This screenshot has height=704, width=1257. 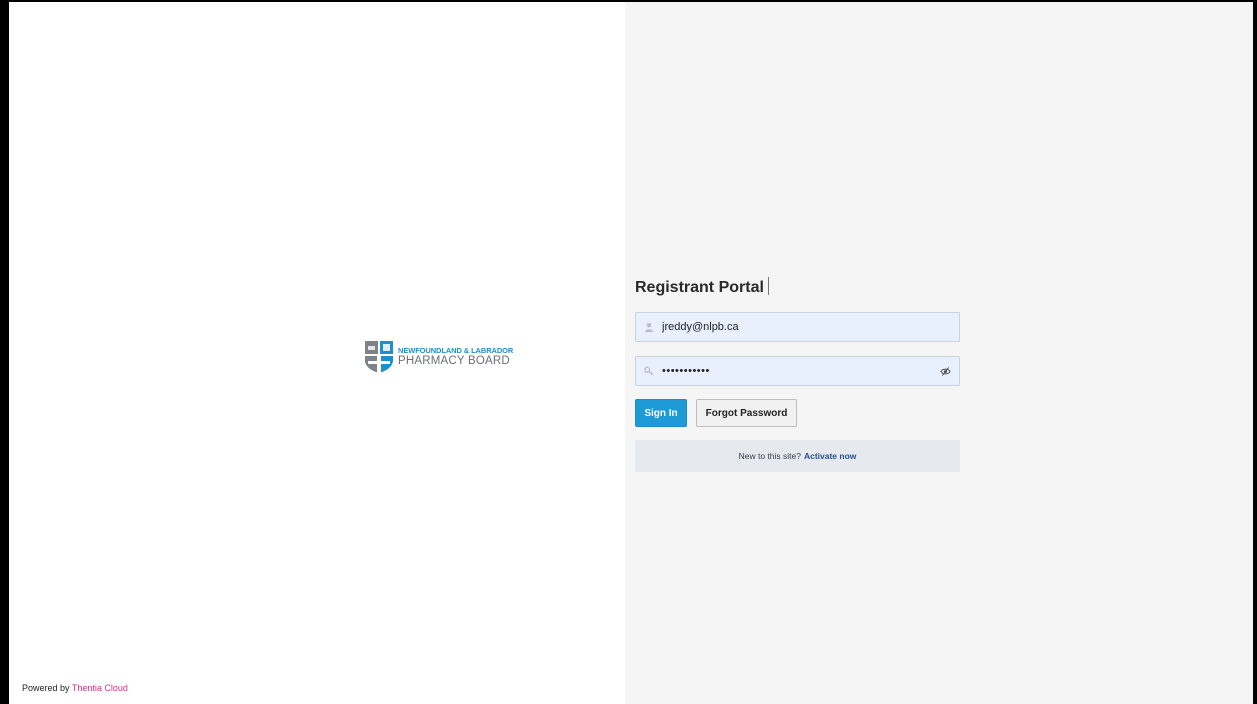 What do you see at coordinates (379, 357) in the screenshot?
I see `shield-logo-icon` at bounding box center [379, 357].